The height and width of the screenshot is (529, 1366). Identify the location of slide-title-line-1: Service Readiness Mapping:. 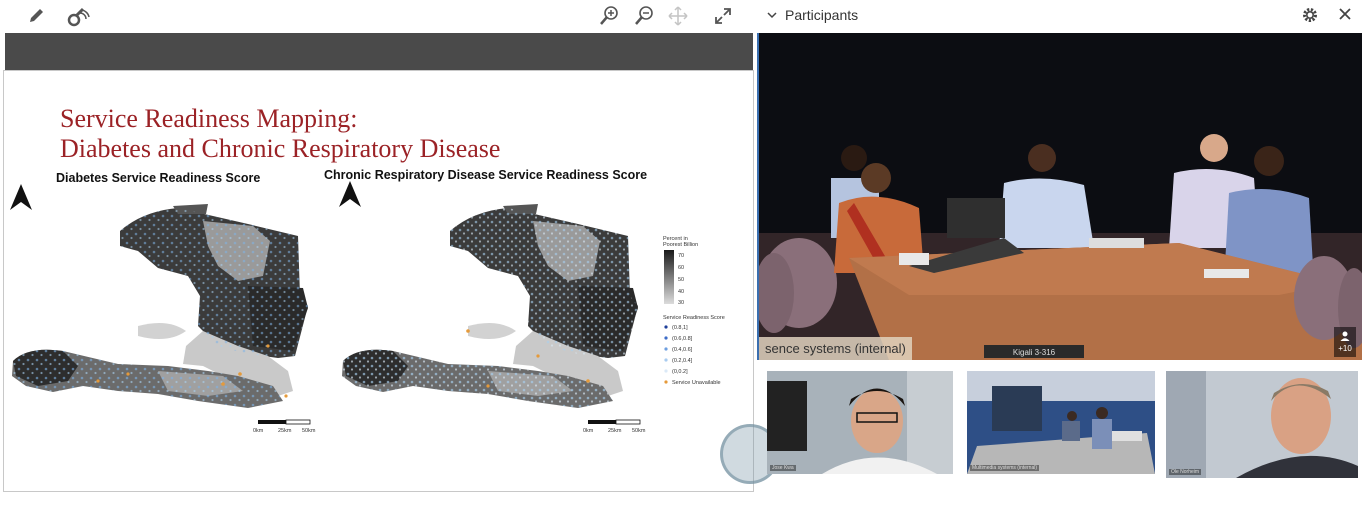
(209, 118).